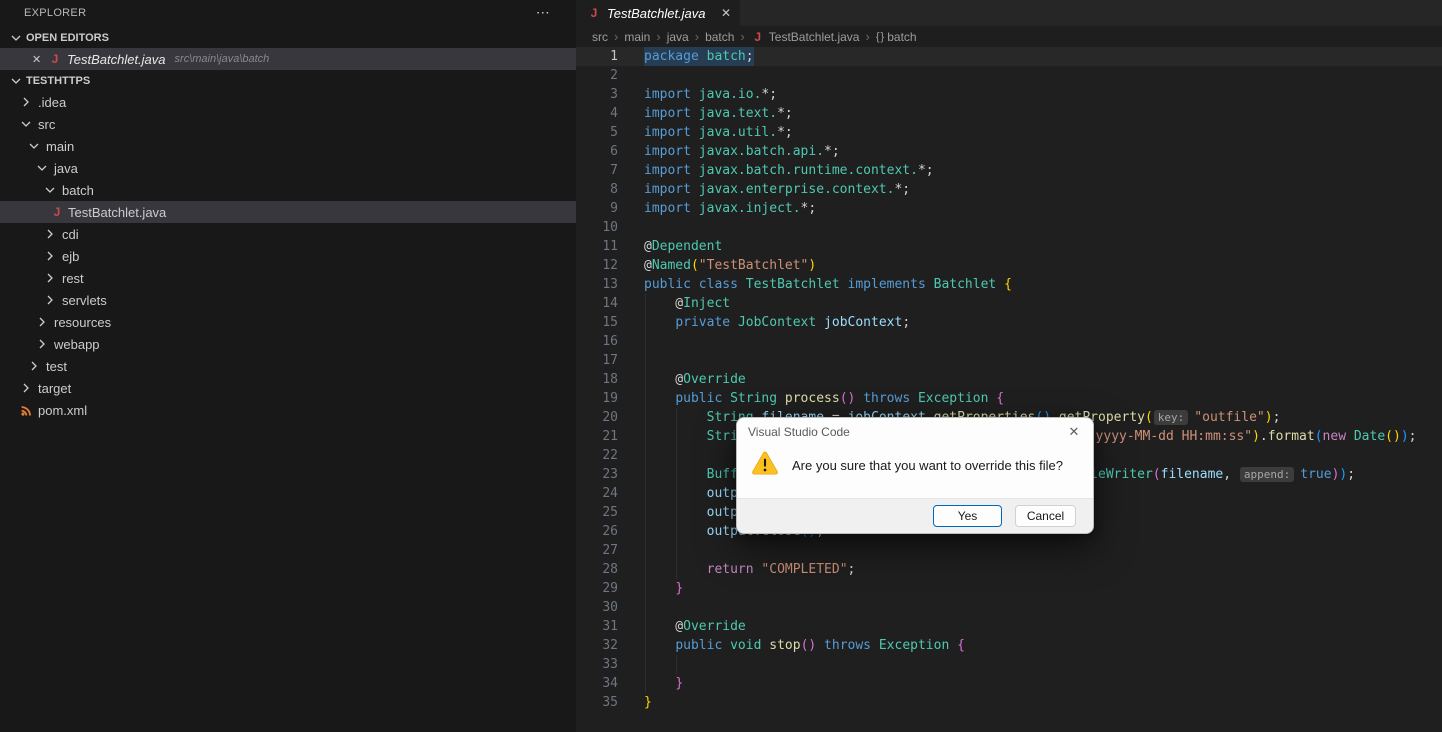  I want to click on code-line-32: 32 public void stop() throws Exception {, so click(1009, 645).